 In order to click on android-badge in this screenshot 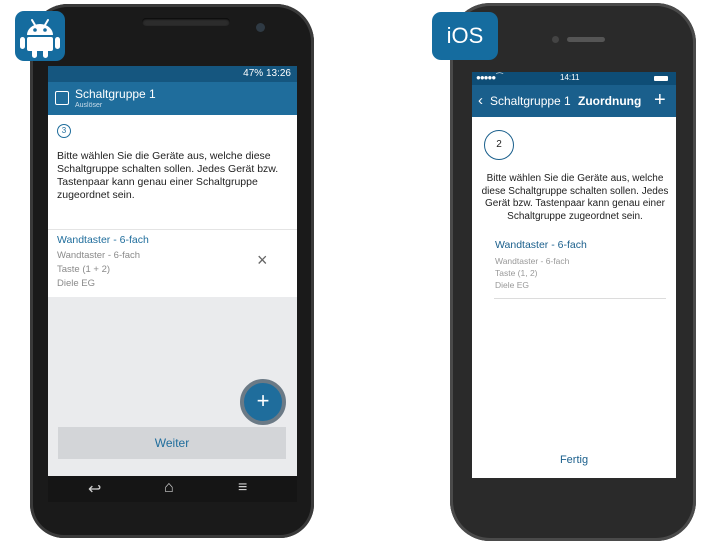, I will do `click(40, 36)`.